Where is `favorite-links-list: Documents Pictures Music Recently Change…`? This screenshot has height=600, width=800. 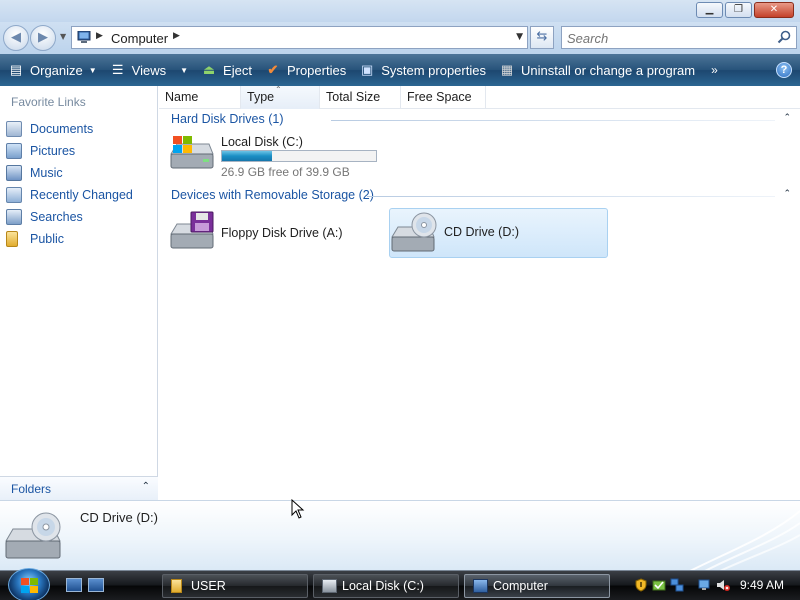
favorite-links-list: Documents Pictures Music Recently Change… is located at coordinates (69, 184).